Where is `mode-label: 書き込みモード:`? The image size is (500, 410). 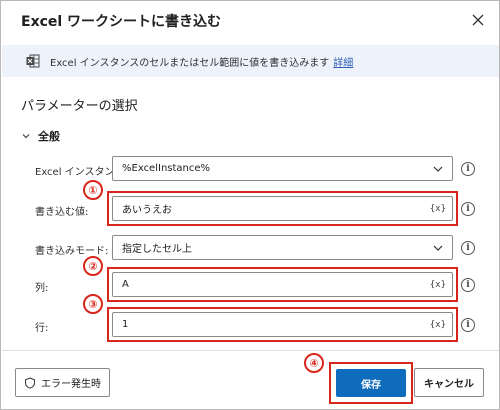 mode-label: 書き込みモード: is located at coordinates (72, 251).